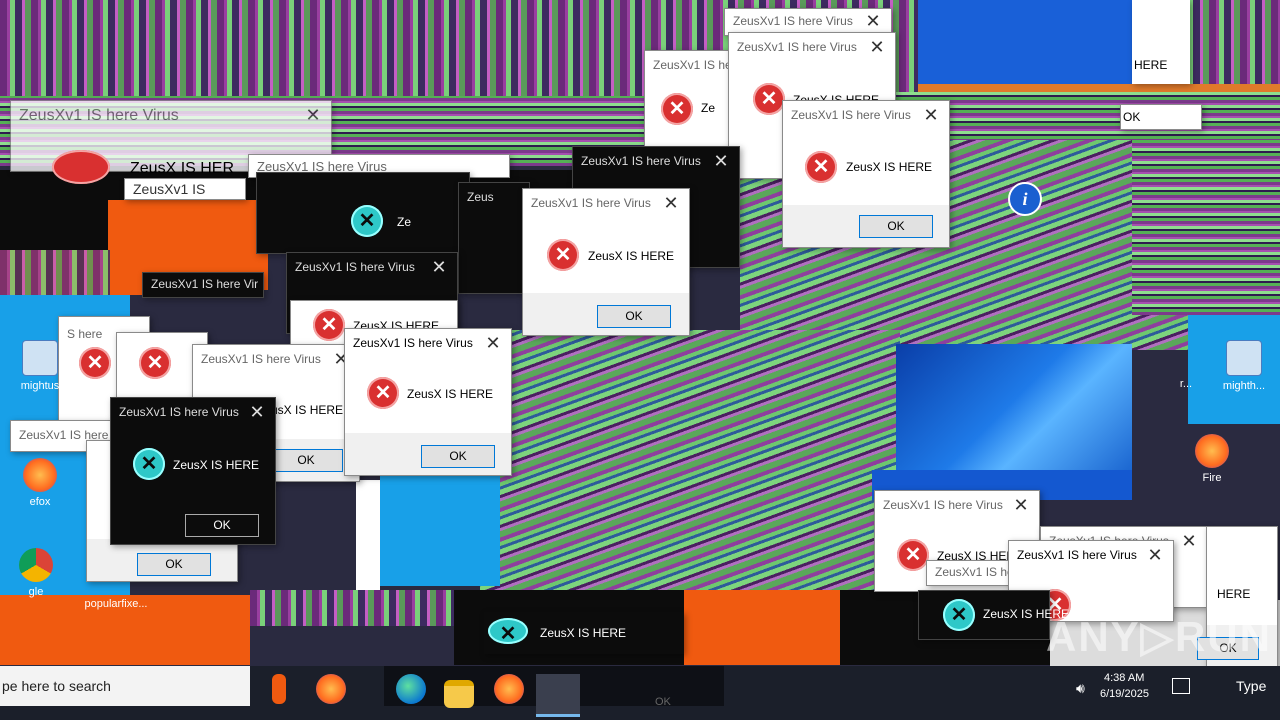 Image resolution: width=1280 pixels, height=720 pixels. Describe the element at coordinates (1161, 42) in the screenshot. I see `virus-dialog-partial: HERE` at that location.